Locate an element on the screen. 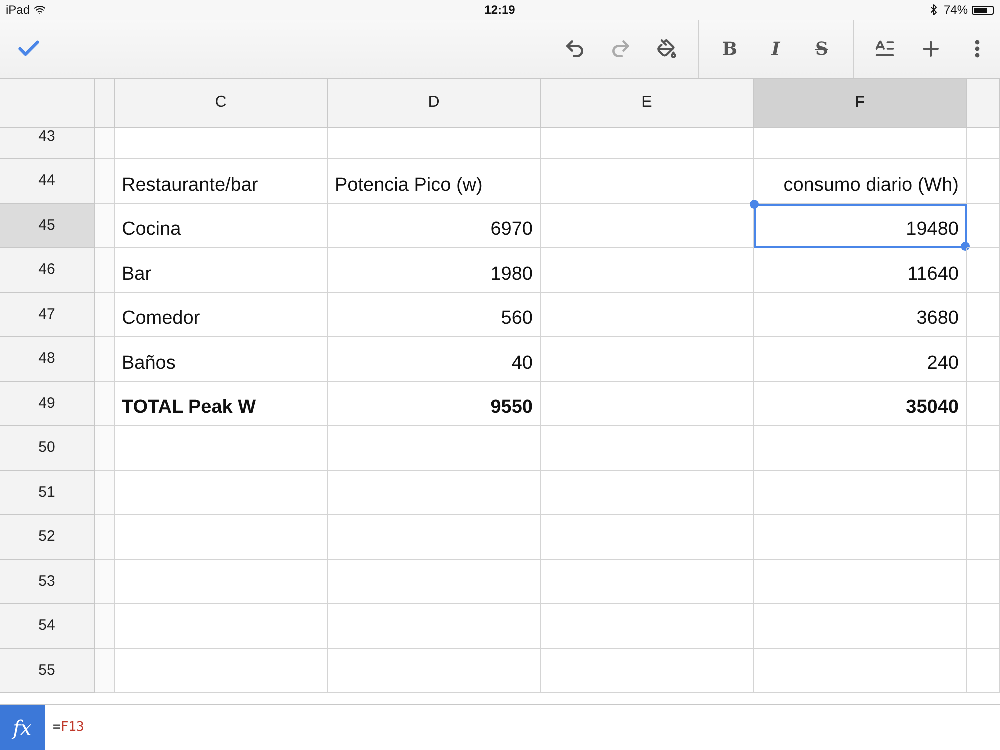 The width and height of the screenshot is (1000, 750). formula-text: =F13 is located at coordinates (64, 727).